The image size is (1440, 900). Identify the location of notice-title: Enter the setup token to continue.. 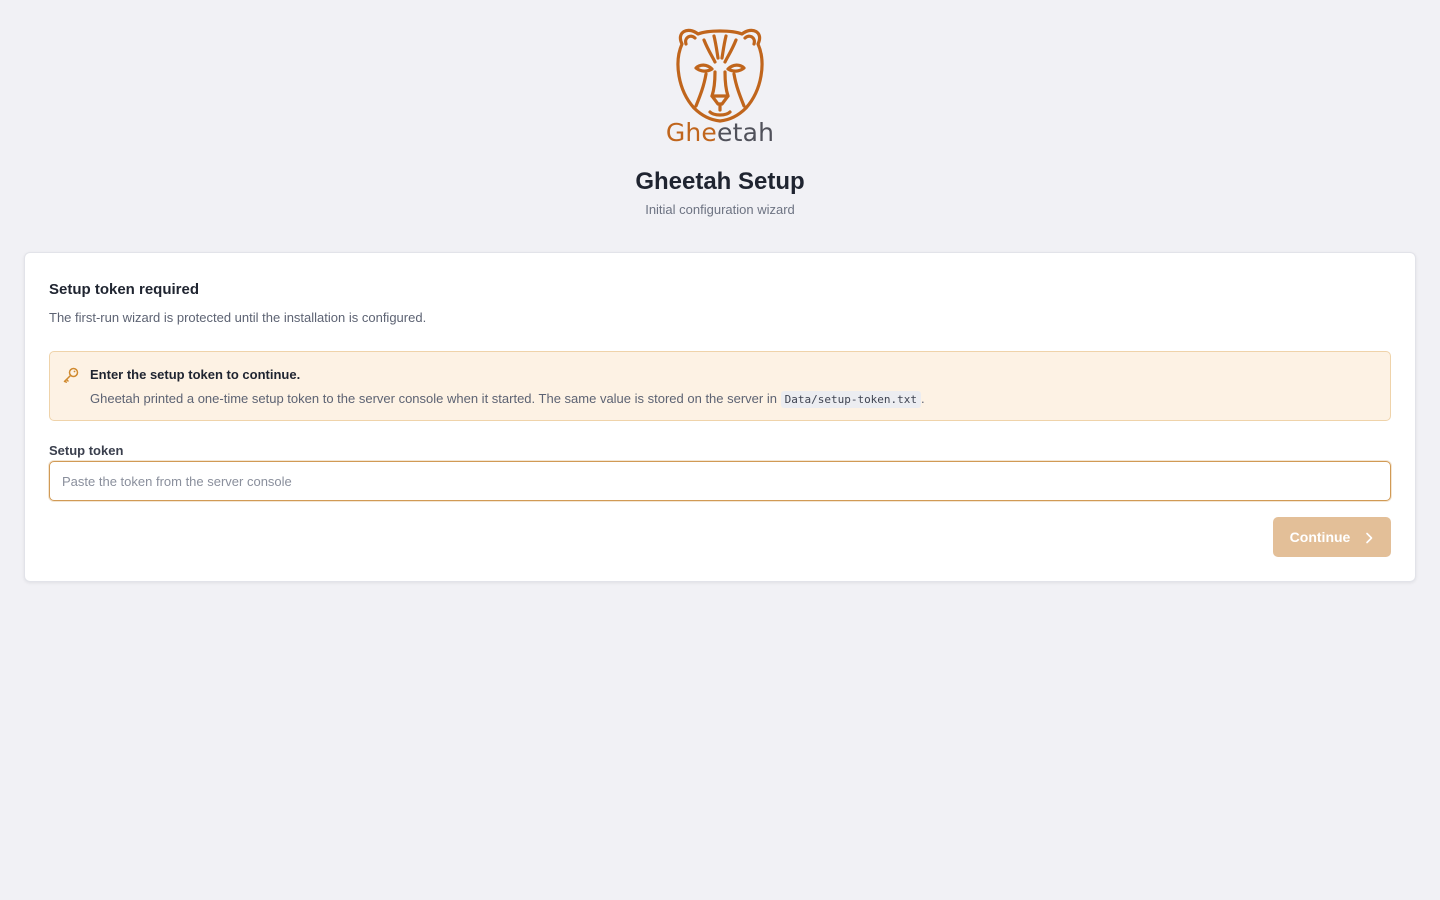
(195, 374).